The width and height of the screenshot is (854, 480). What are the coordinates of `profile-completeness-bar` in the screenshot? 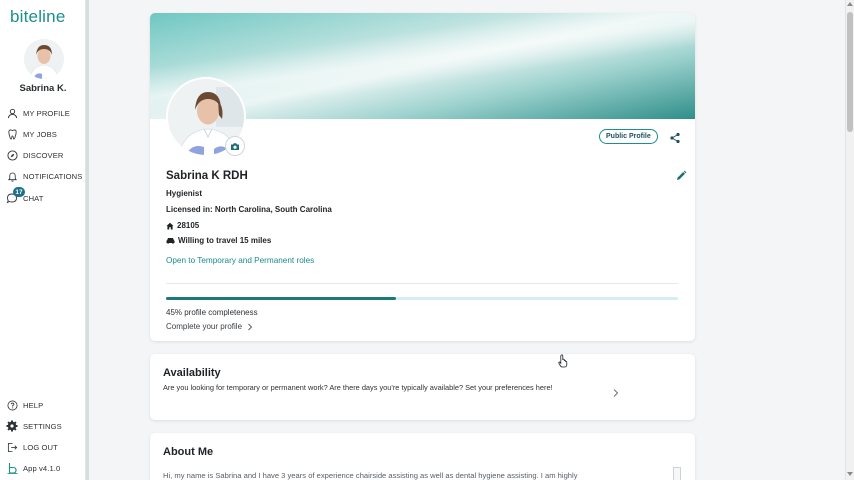 It's located at (422, 298).